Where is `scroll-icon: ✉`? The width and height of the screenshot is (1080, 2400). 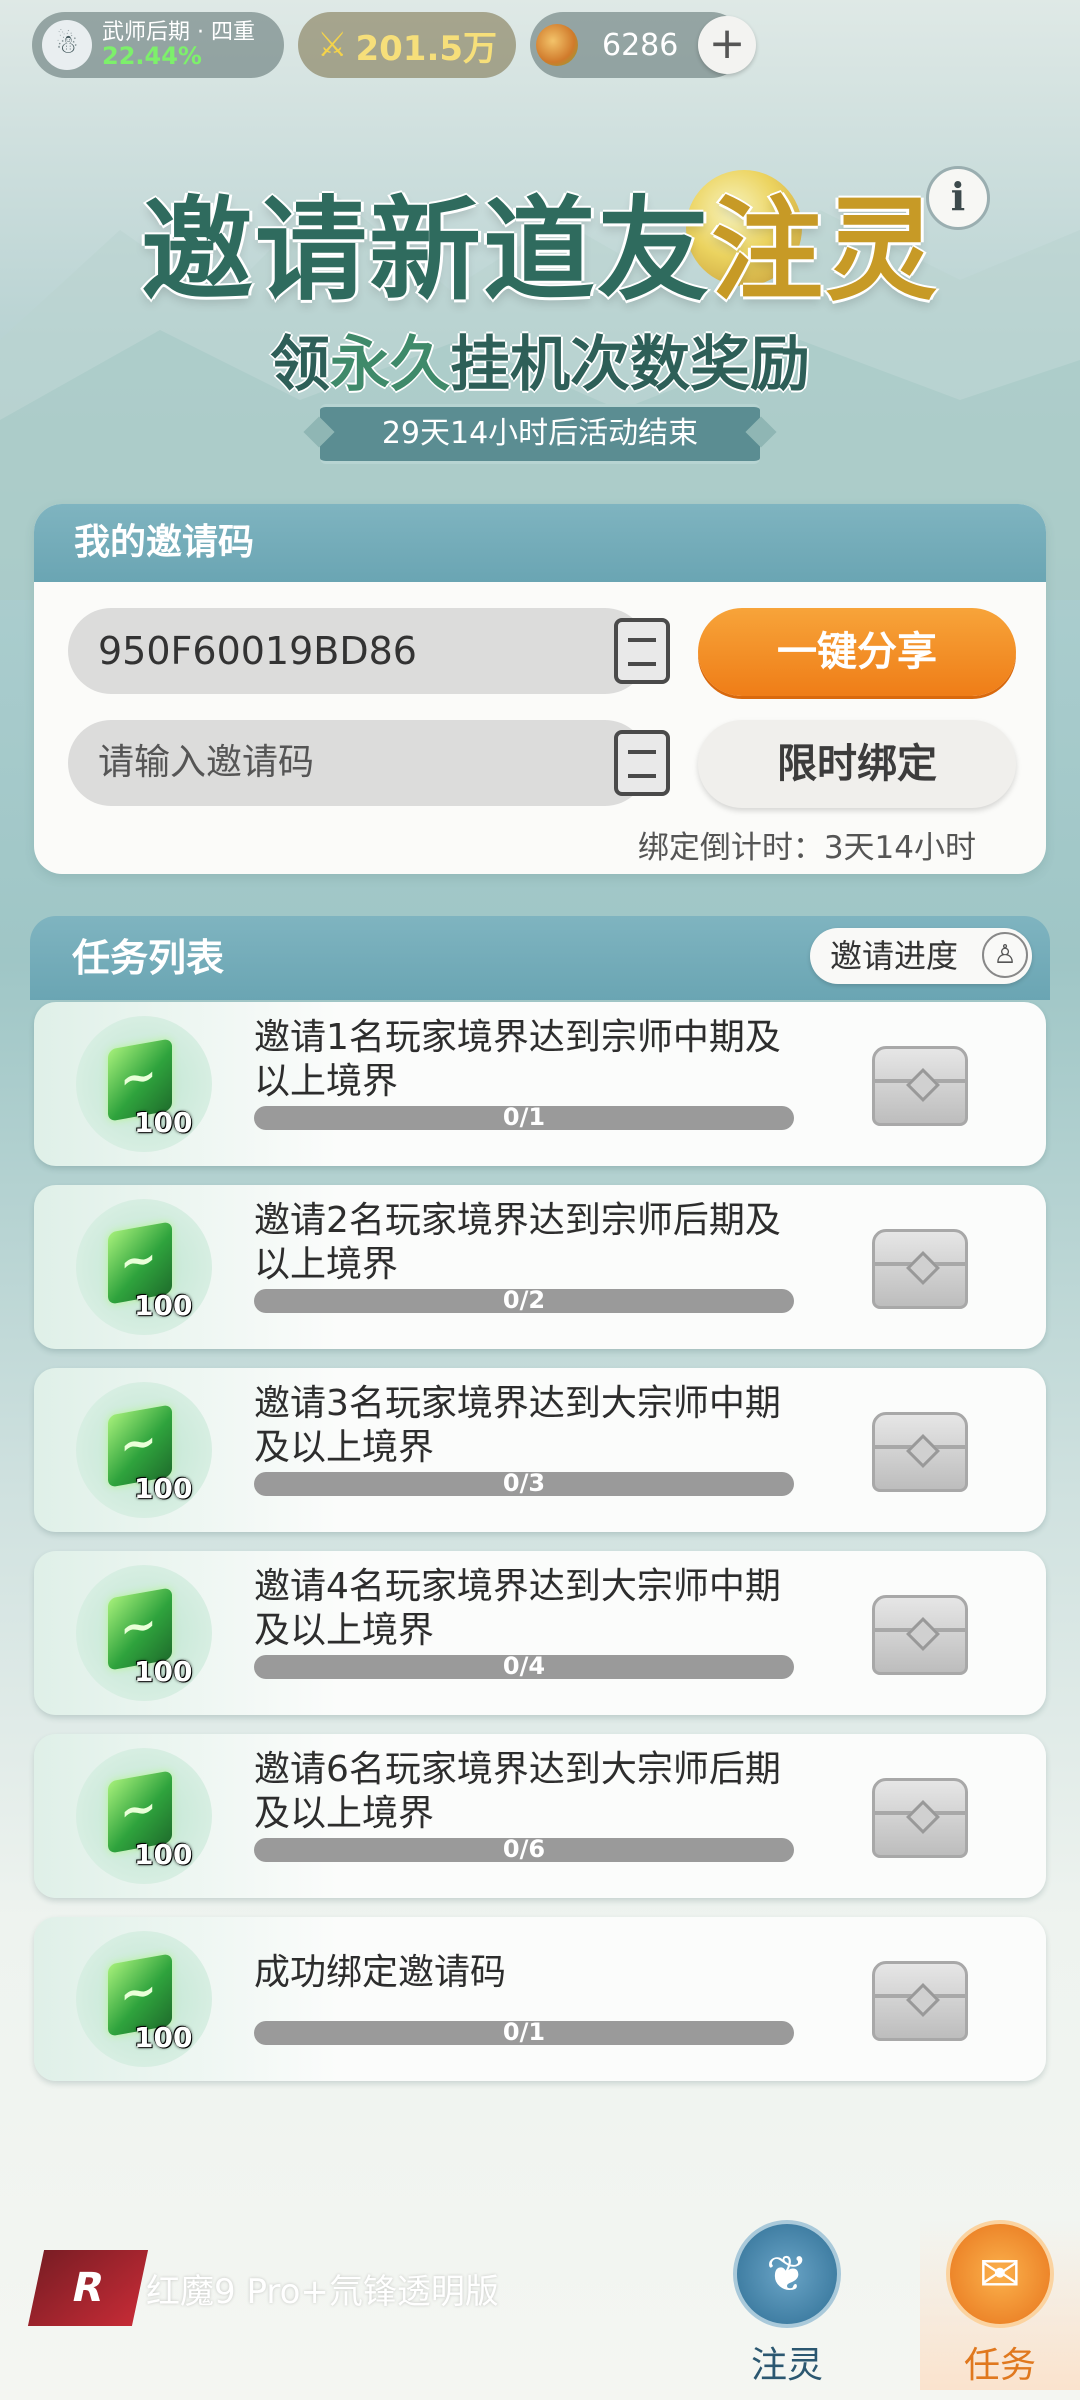 scroll-icon: ✉ is located at coordinates (1000, 2274).